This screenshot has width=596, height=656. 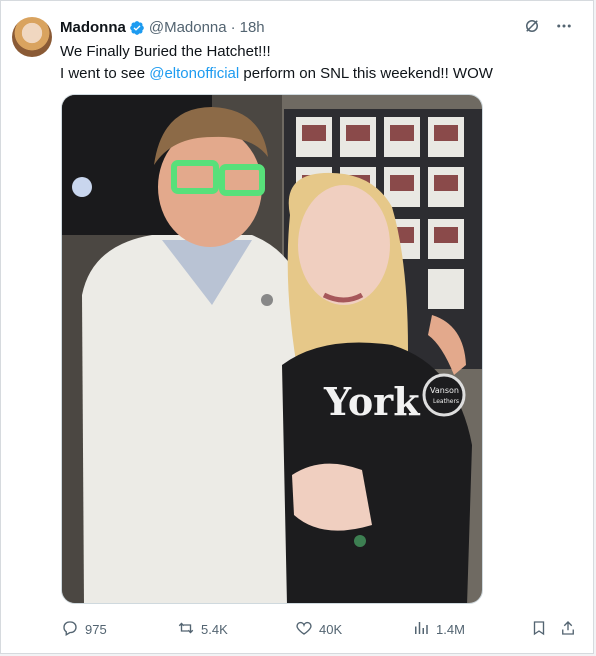 I want to click on verified-badge-icon, so click(x=137, y=28).